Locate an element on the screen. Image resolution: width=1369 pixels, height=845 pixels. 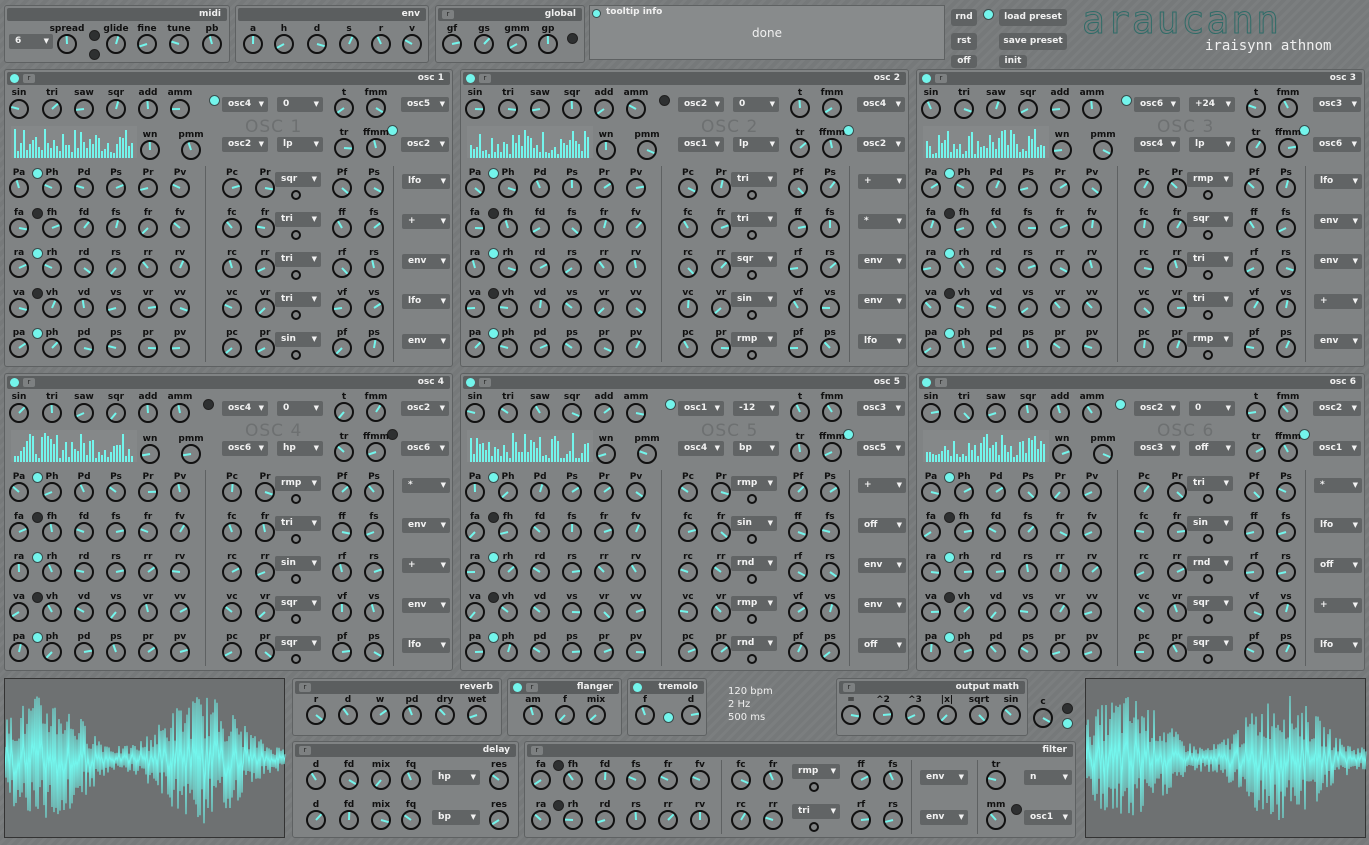
mod-shape-select: tri is located at coordinates (754, 179).